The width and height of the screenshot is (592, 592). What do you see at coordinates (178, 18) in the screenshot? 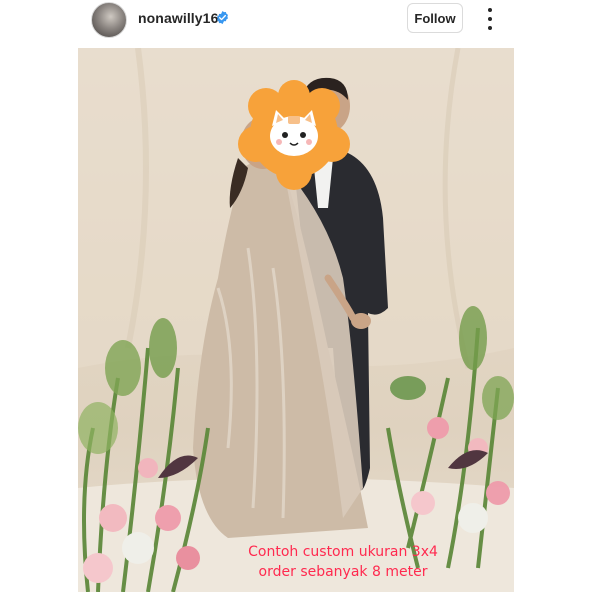
I see `username-link: nonawilly16` at bounding box center [178, 18].